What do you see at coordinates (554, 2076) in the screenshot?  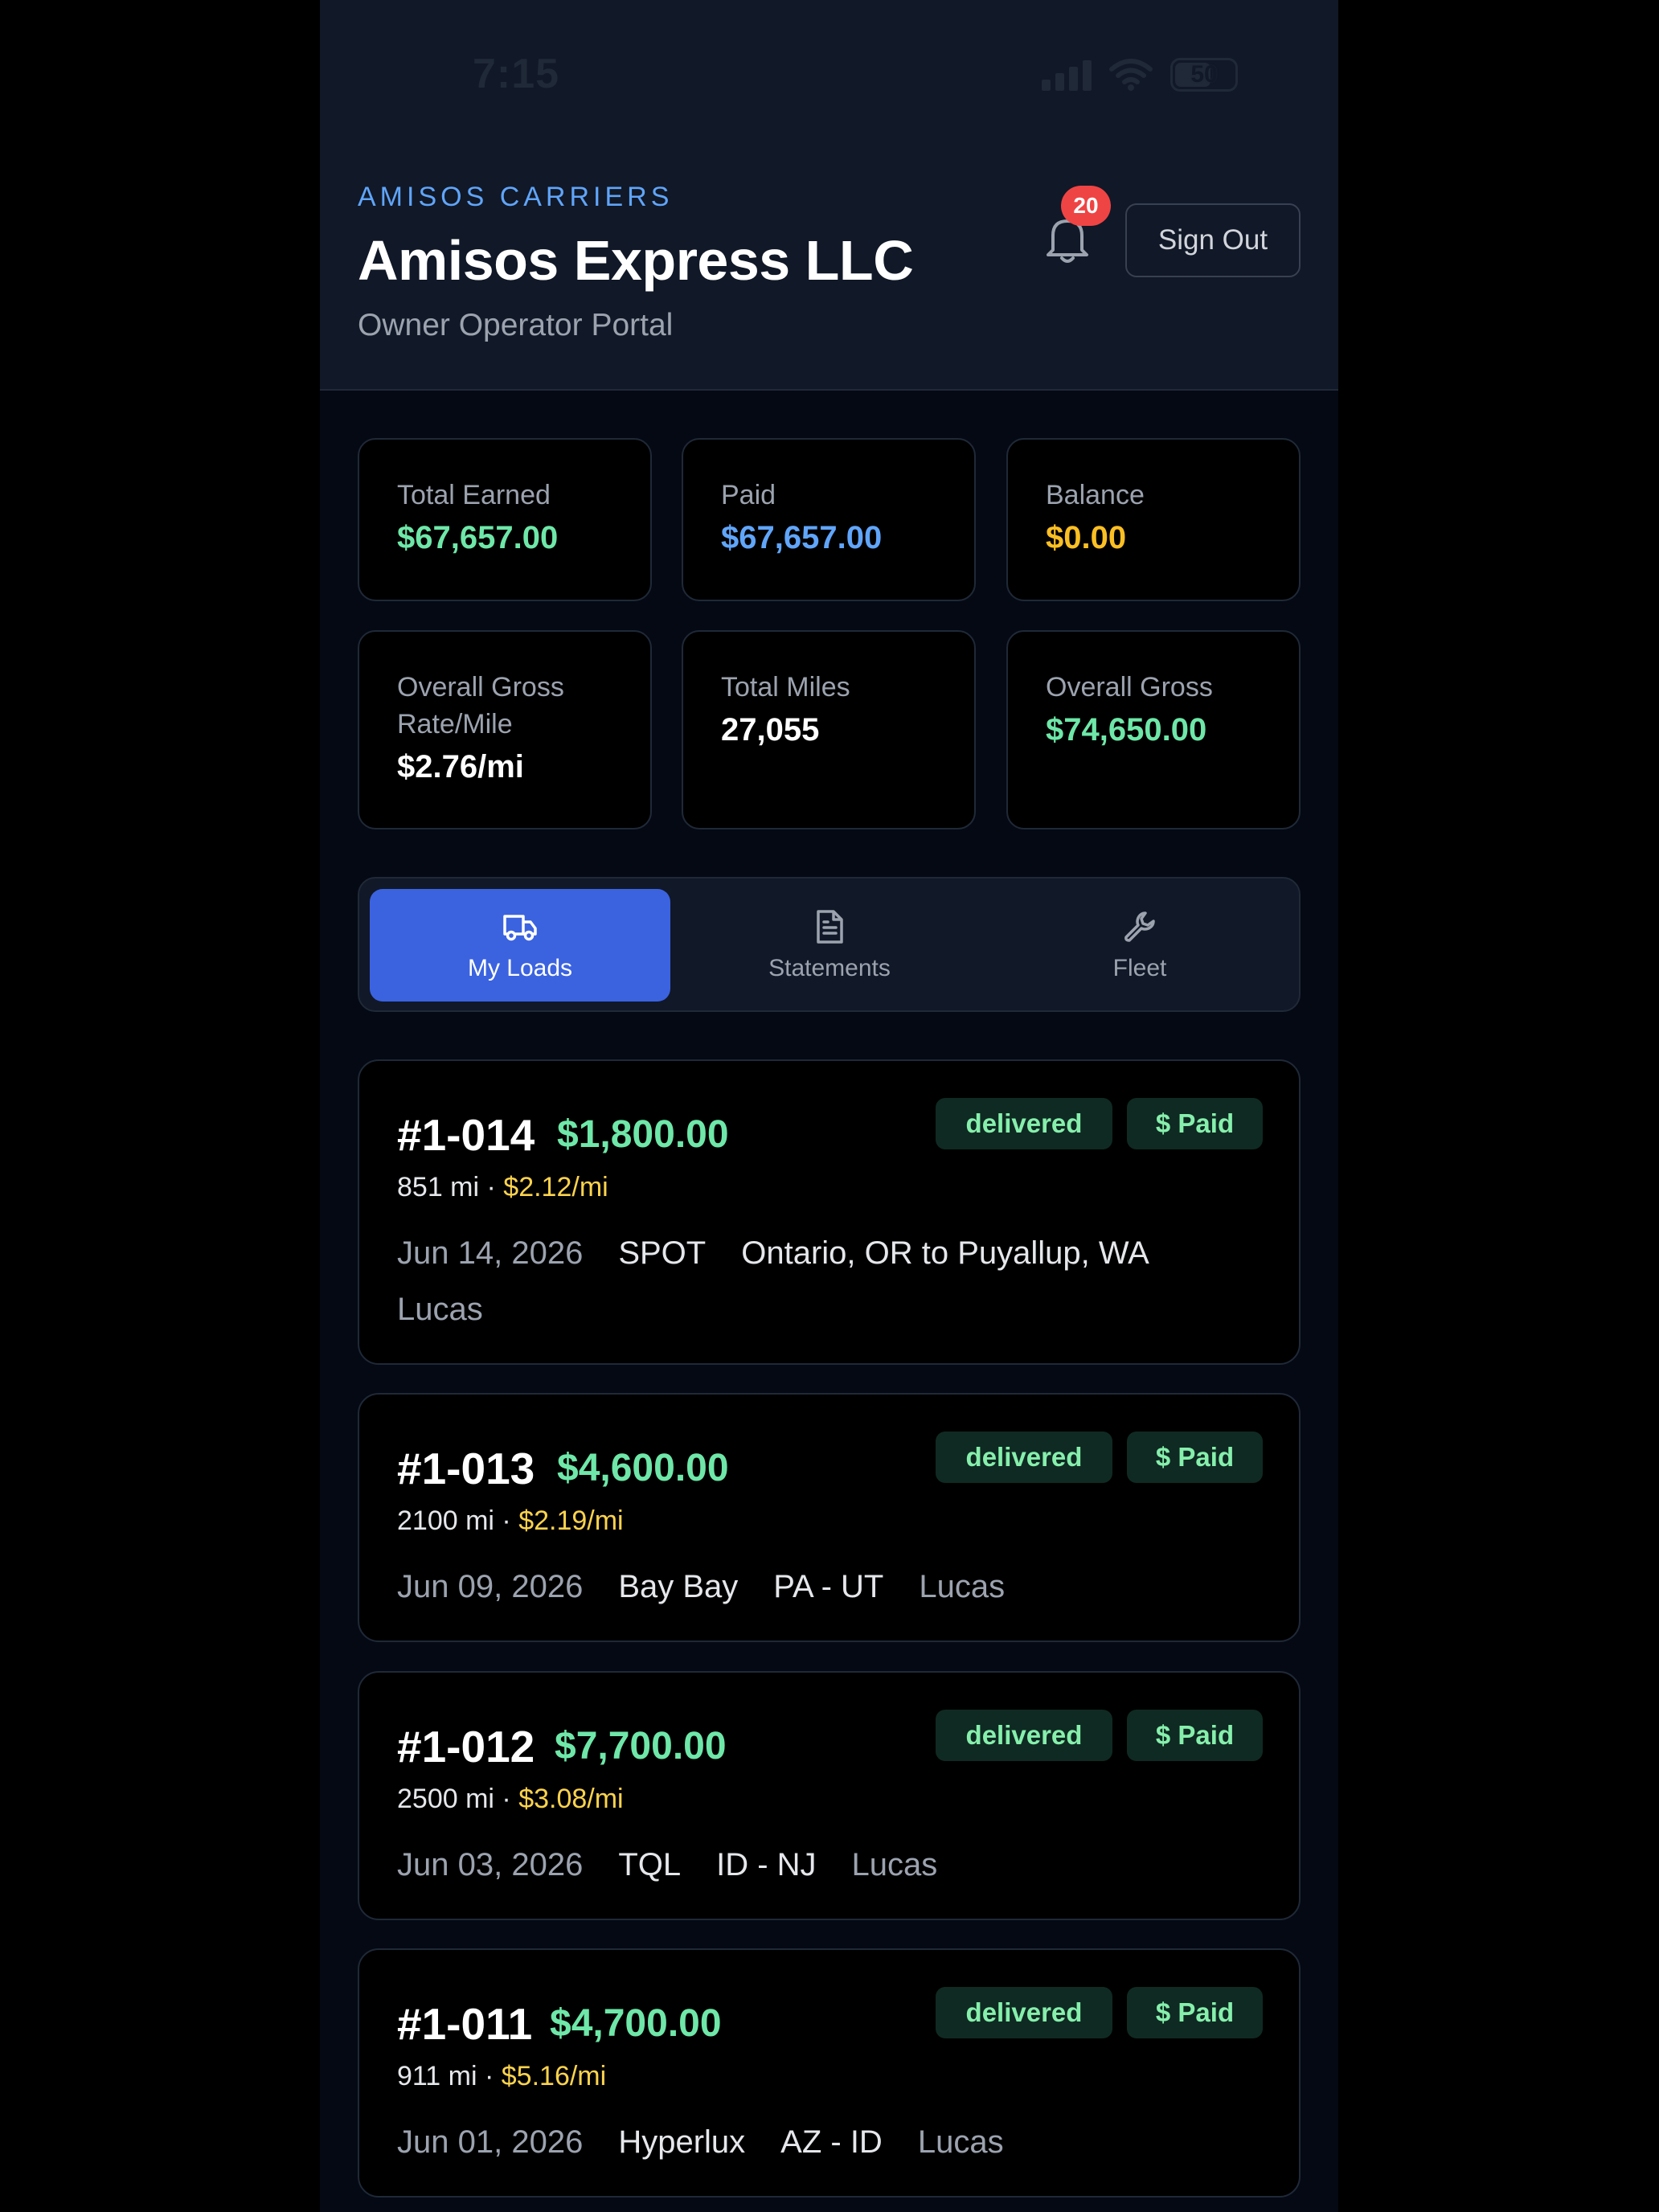 I see `load-rate: $5.16/mi` at bounding box center [554, 2076].